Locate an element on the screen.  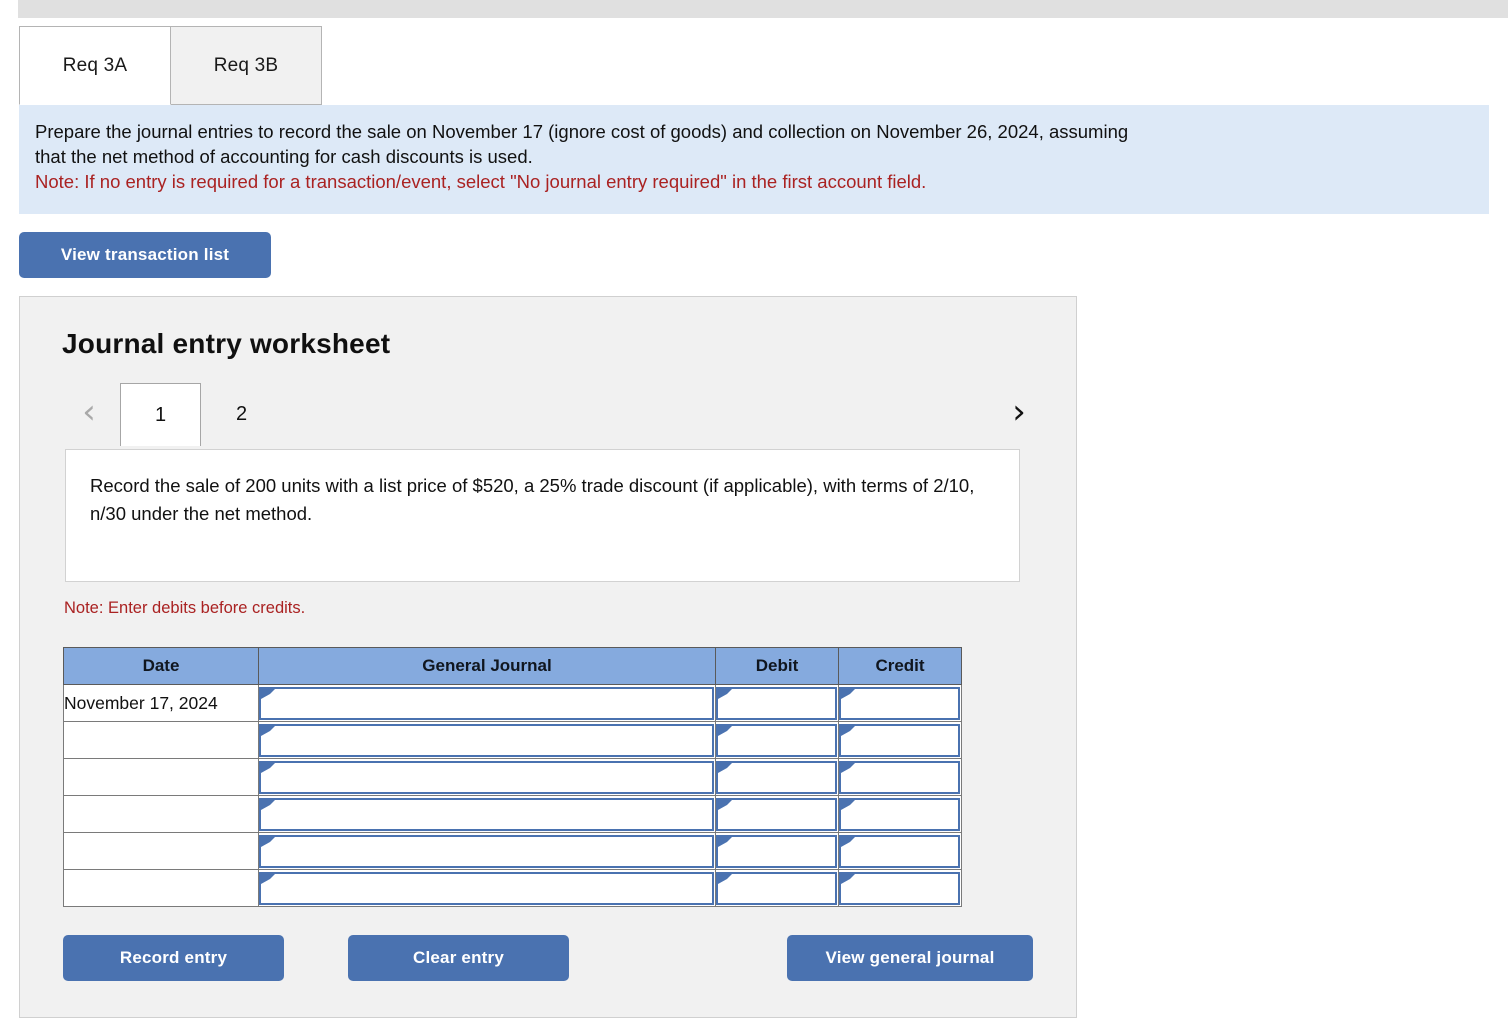
column-header-general-journal: General Journal is located at coordinates (487, 666).